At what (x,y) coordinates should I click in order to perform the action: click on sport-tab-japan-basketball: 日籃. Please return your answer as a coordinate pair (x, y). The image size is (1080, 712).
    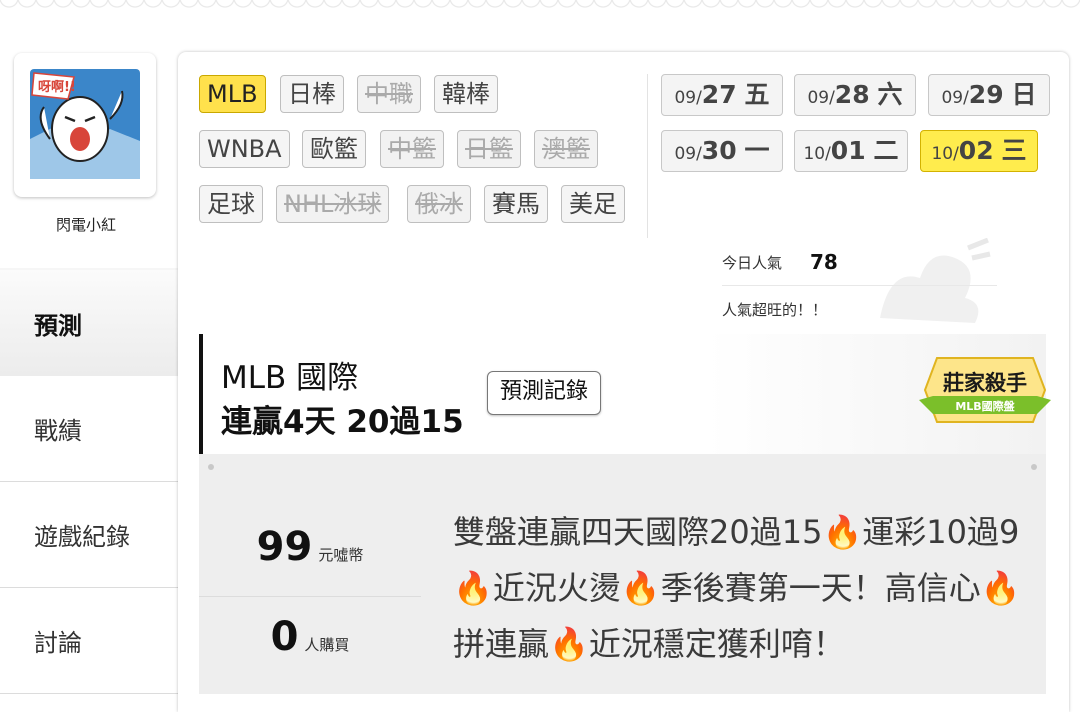
    Looking at the image, I should click on (489, 149).